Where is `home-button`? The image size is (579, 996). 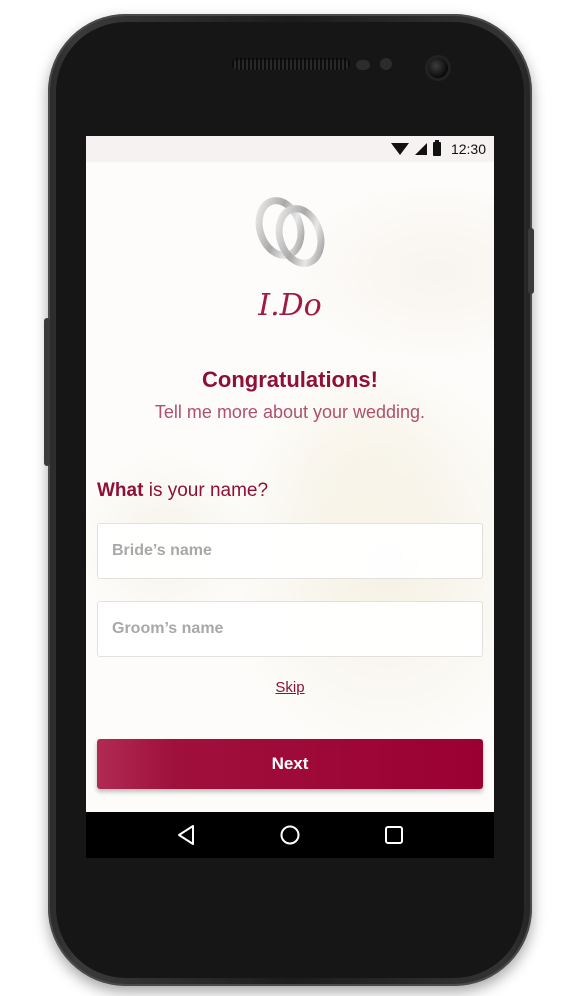 home-button is located at coordinates (290, 835).